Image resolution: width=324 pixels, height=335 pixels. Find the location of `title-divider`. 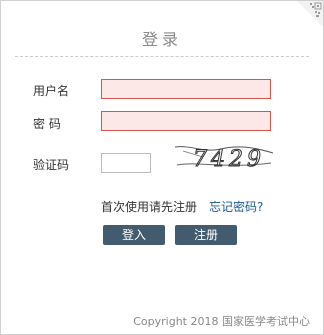

title-divider is located at coordinates (162, 56).